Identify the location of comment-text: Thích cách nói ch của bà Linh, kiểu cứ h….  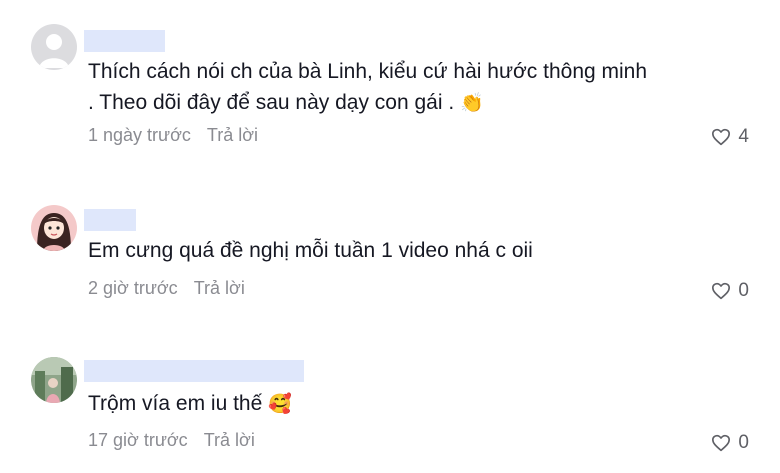
(368, 87).